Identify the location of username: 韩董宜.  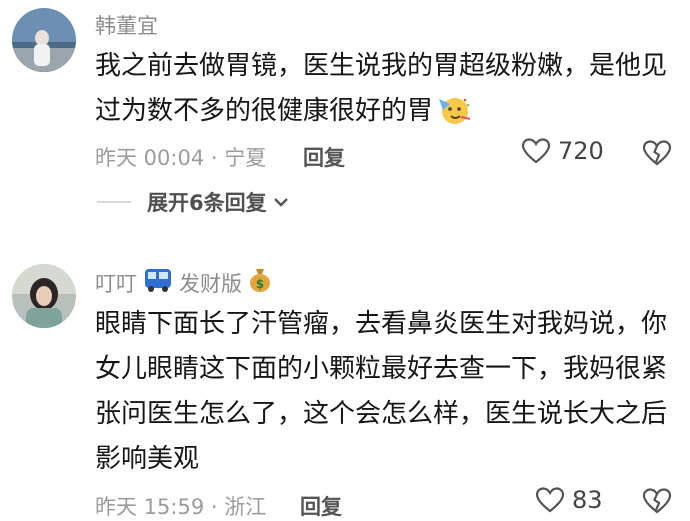
(126, 25).